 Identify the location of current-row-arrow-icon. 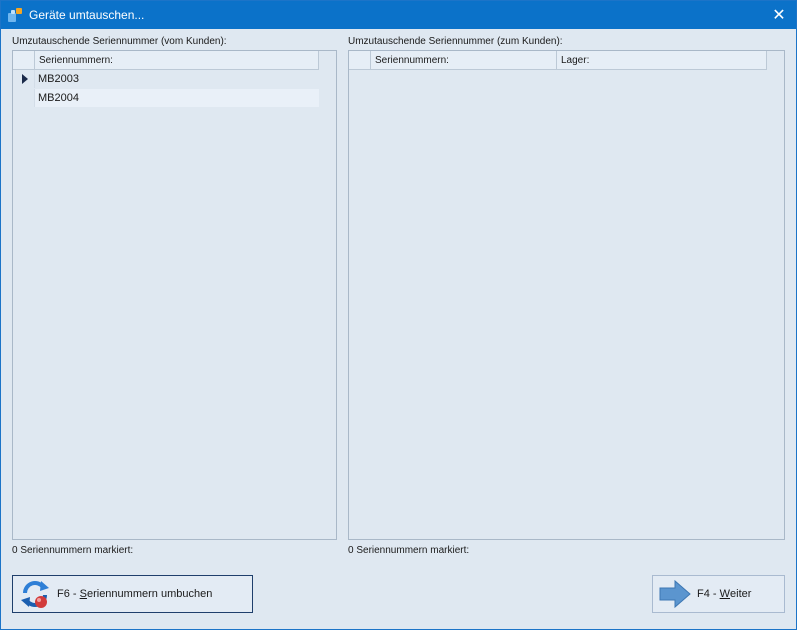
(25, 79).